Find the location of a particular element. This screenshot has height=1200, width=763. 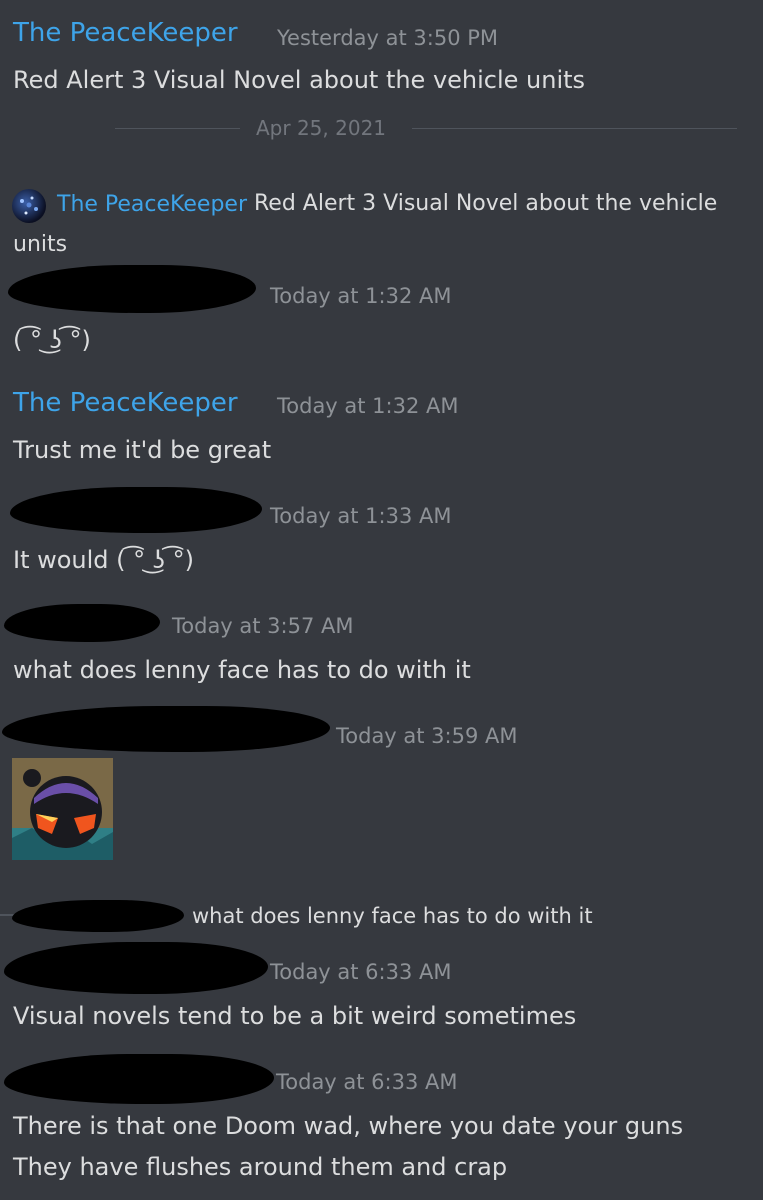

character-image-icon is located at coordinates (62, 809).